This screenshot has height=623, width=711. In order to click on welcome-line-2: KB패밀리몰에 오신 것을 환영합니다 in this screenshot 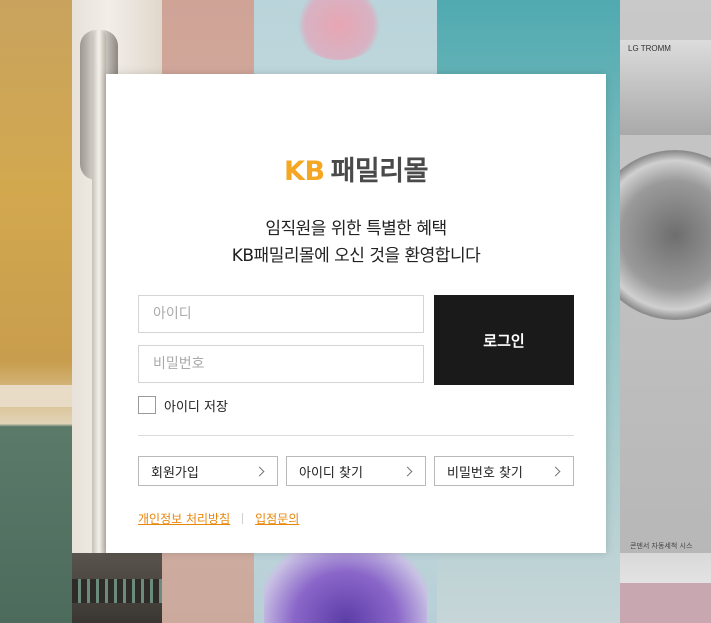, I will do `click(356, 256)`.